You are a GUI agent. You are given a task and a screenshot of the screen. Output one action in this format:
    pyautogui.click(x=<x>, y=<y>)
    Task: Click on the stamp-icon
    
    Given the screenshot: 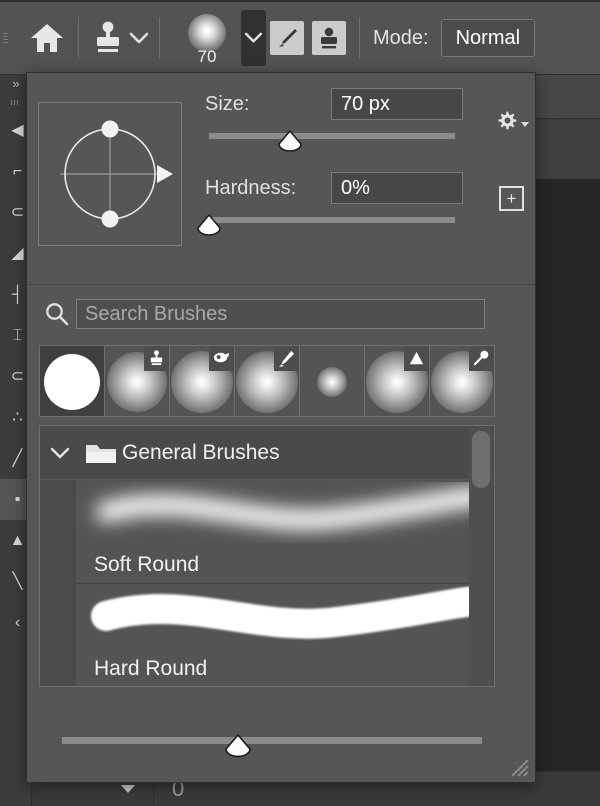 What is the action you would take?
    pyautogui.click(x=156, y=357)
    